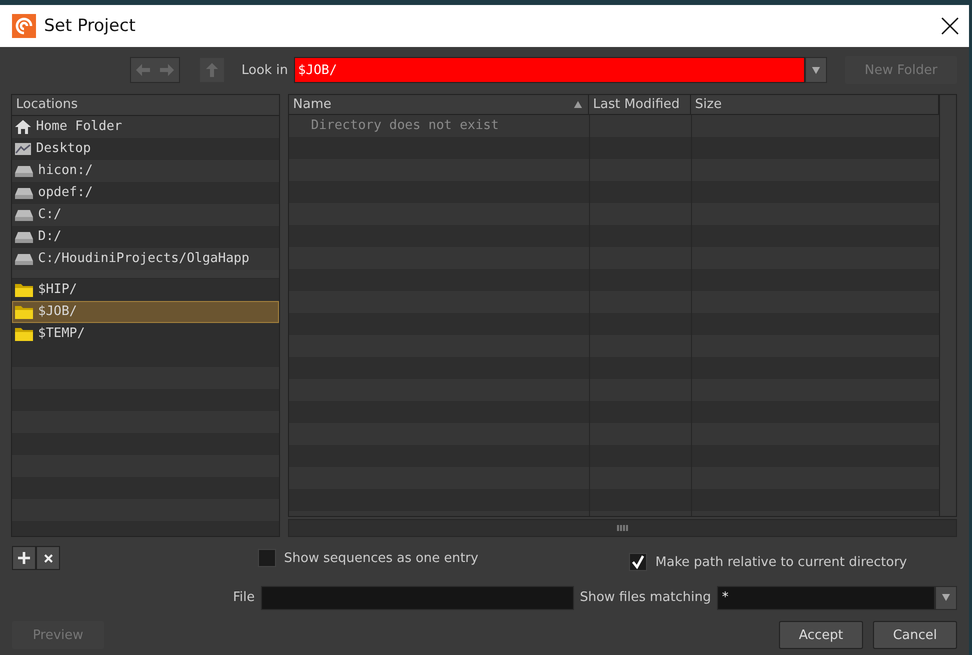 The image size is (972, 655). Describe the element at coordinates (265, 70) in the screenshot. I see `look-in-label: Look in` at that location.